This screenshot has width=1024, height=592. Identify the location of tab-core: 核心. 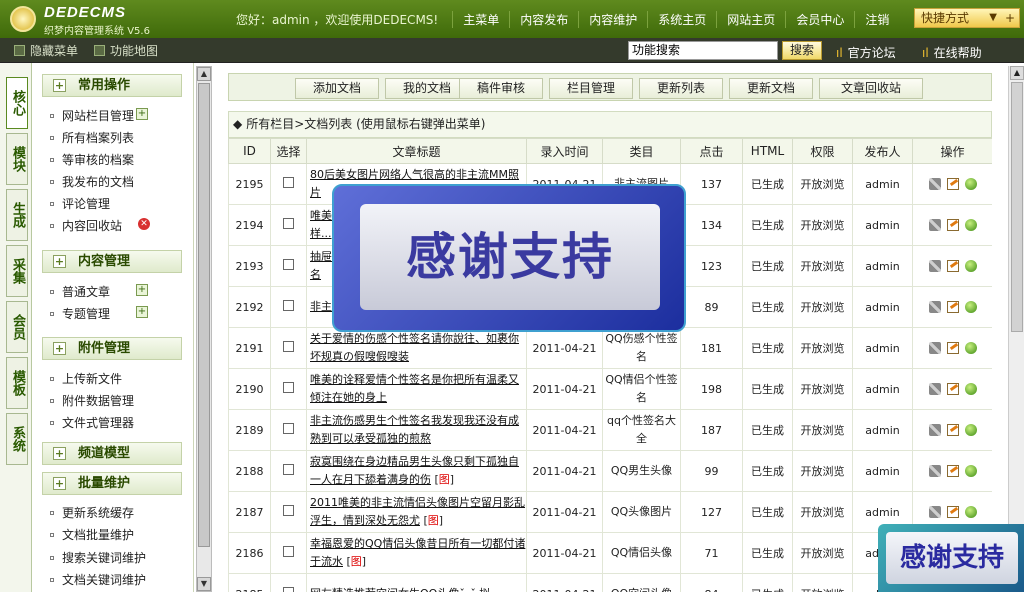
(17, 103).